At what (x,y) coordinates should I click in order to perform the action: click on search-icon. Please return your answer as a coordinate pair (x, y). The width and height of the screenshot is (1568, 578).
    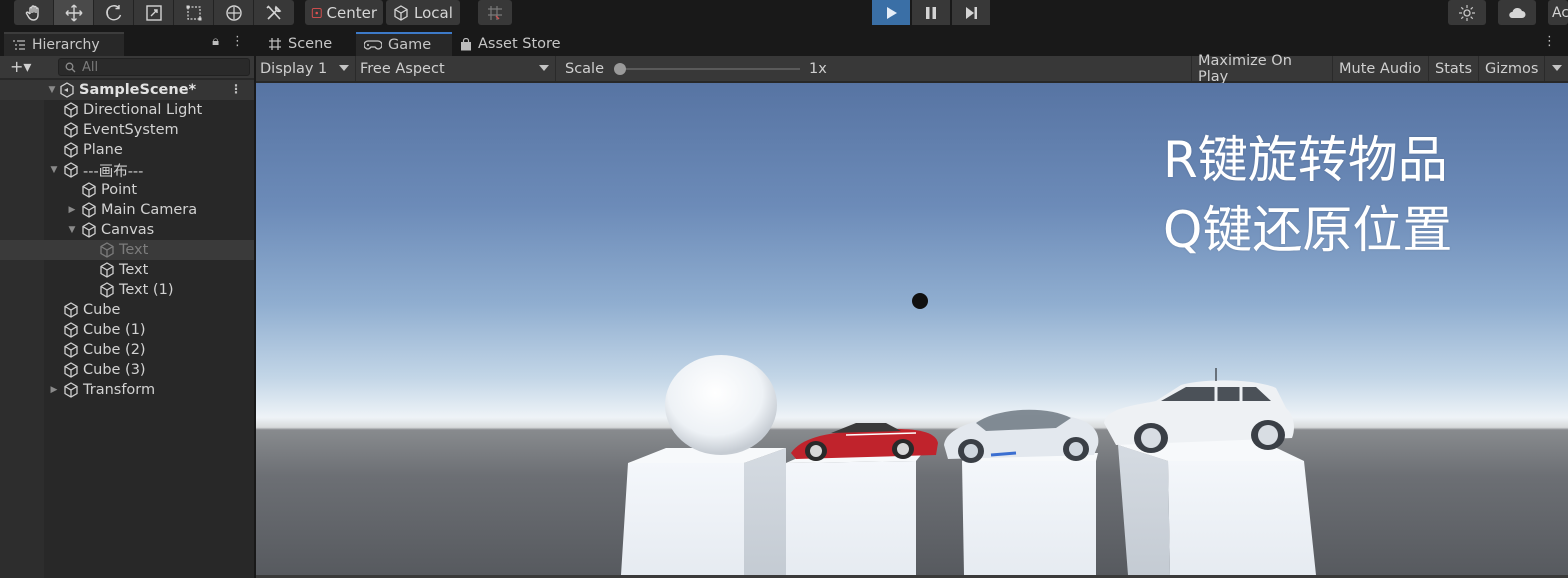
    Looking at the image, I should click on (70, 67).